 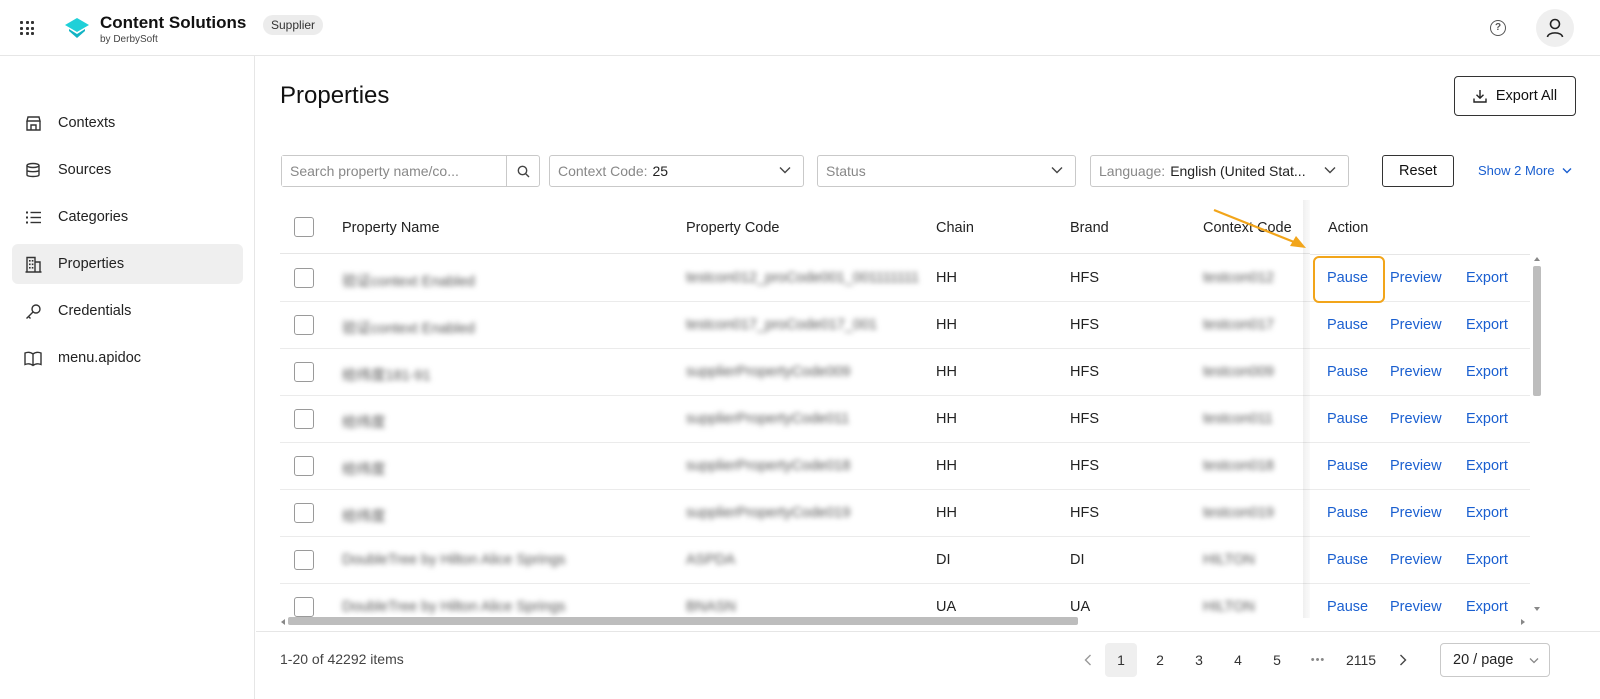 What do you see at coordinates (1238, 660) in the screenshot?
I see `page-4: 4` at bounding box center [1238, 660].